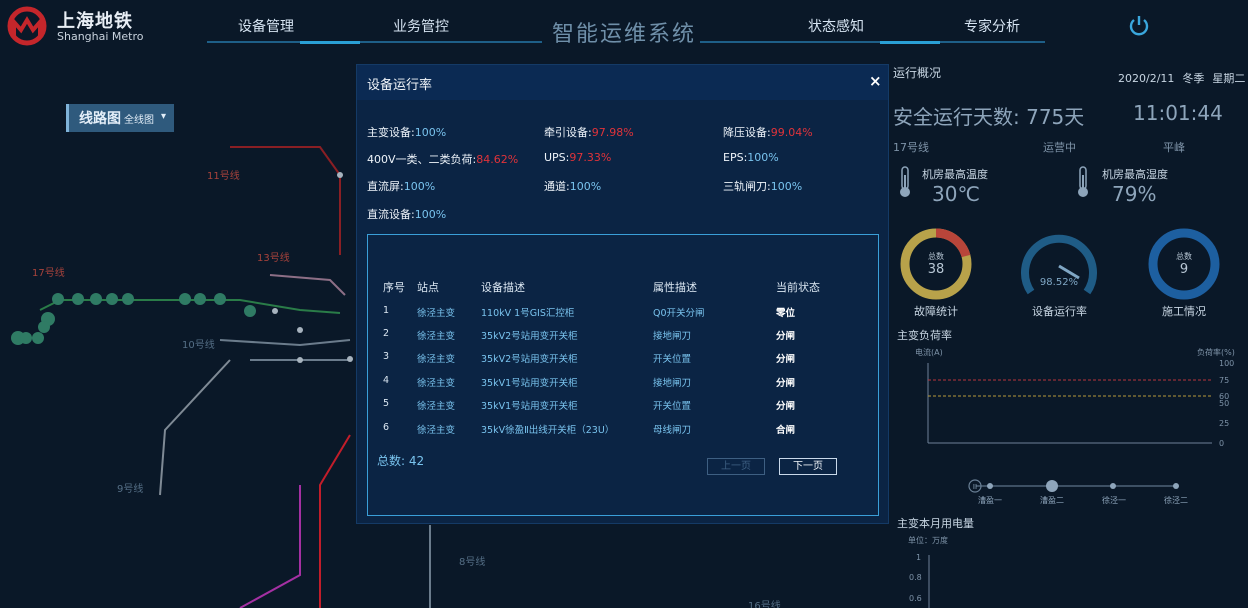 The height and width of the screenshot is (608, 1248). What do you see at coordinates (100, 119) in the screenshot?
I see `line-map-title: 线路图` at bounding box center [100, 119].